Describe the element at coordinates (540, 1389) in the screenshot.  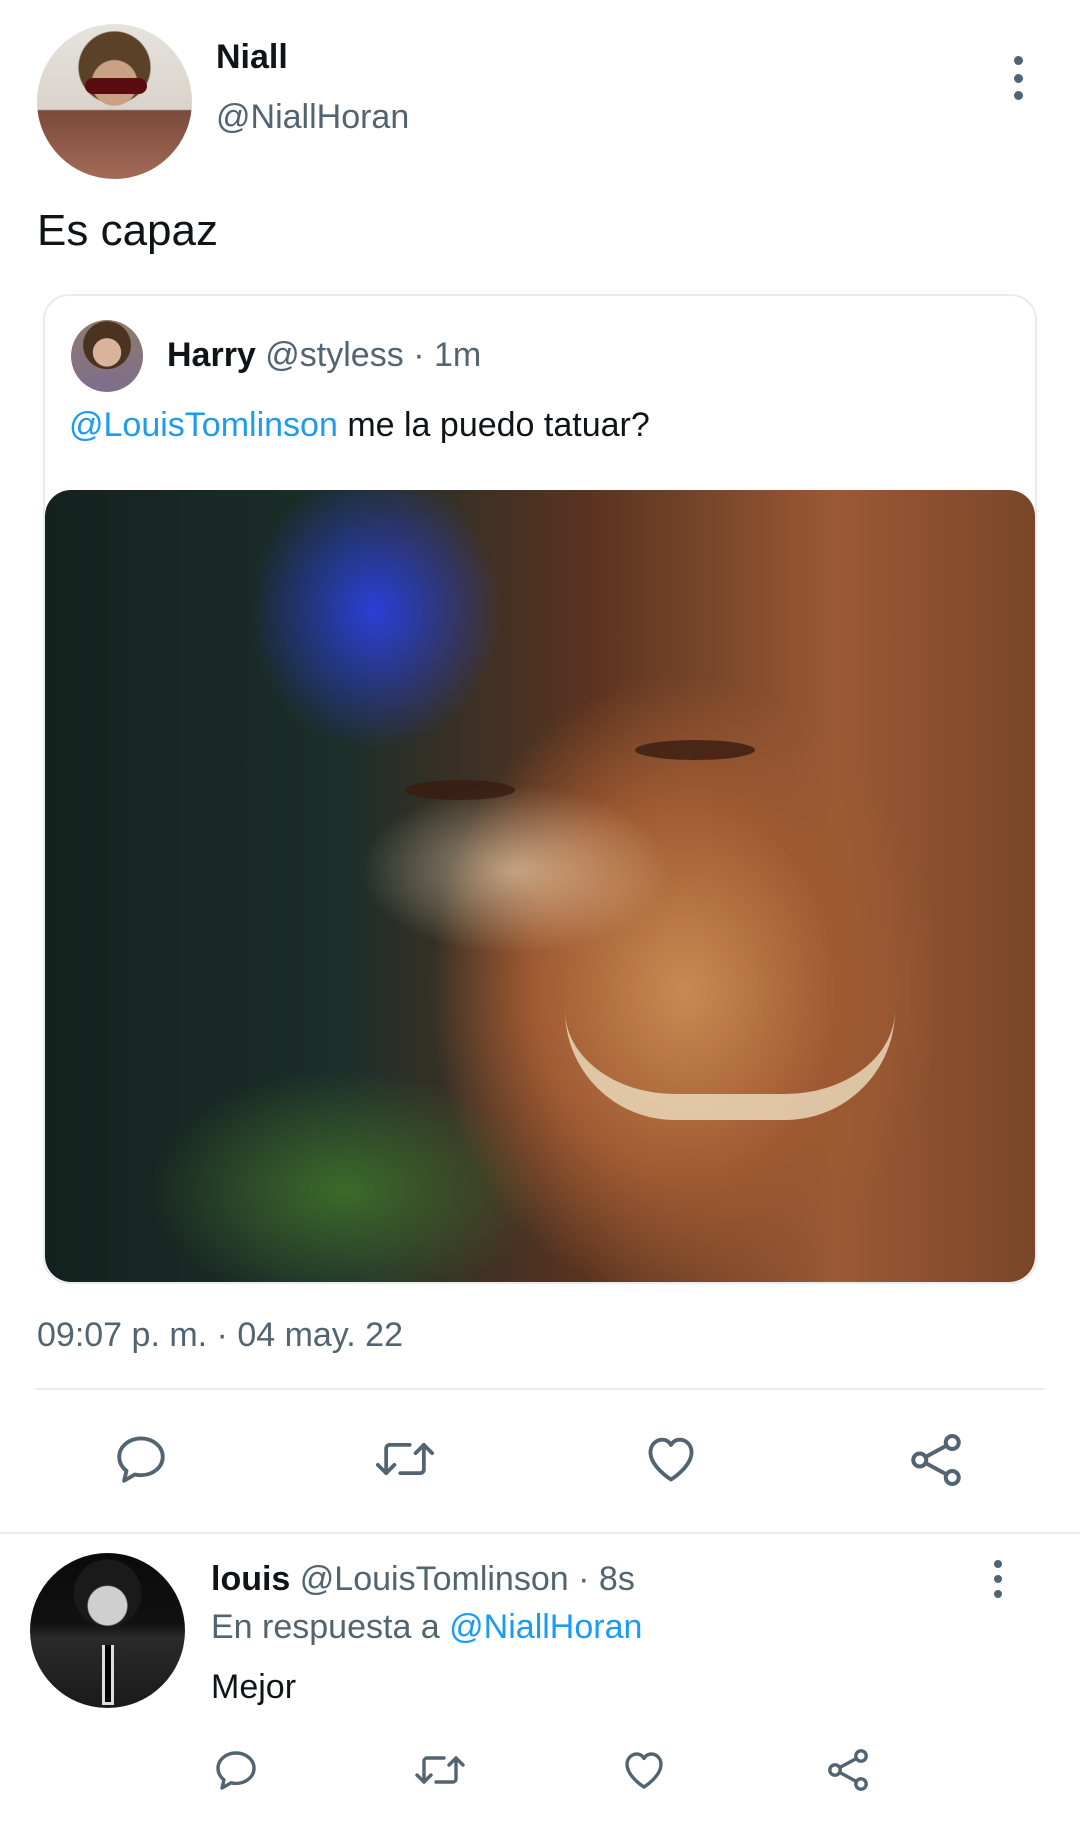
I see `divider` at that location.